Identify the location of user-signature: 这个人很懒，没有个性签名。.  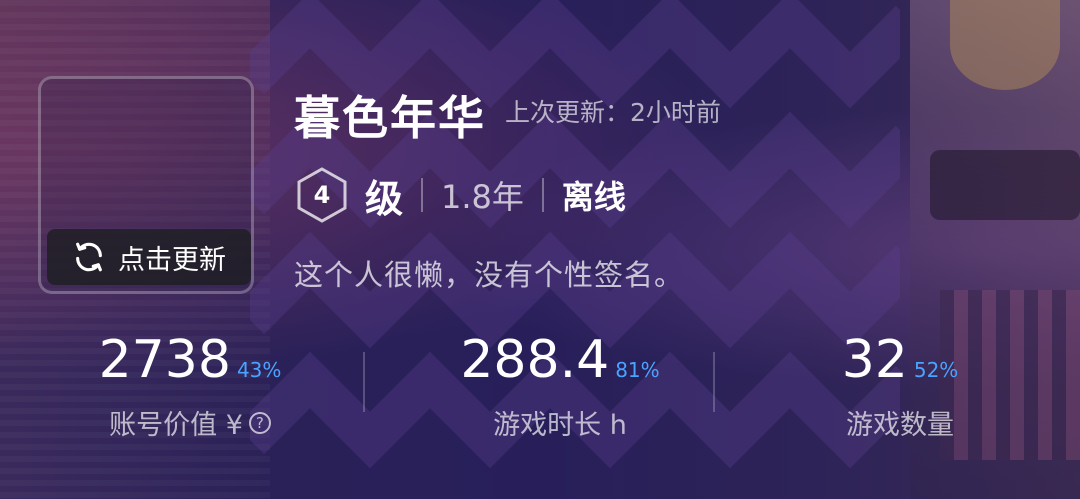
(489, 275).